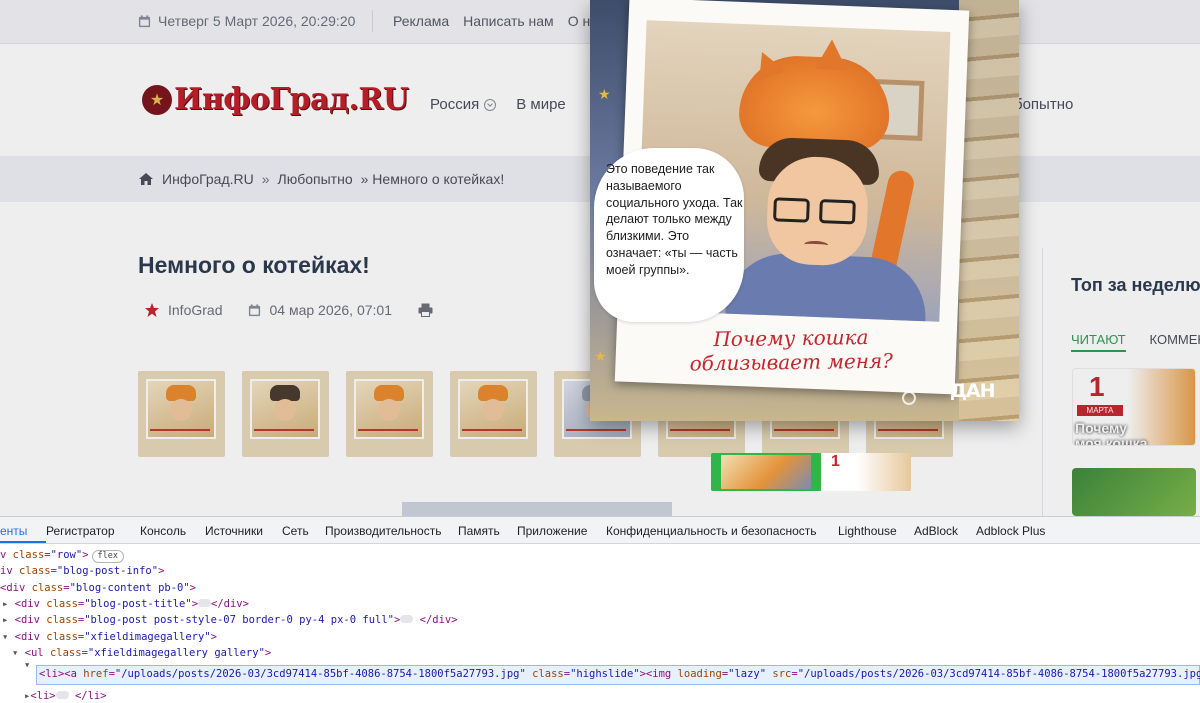 This screenshot has width=1200, height=703. I want to click on sidebar-tabs: ЧИТАЮТ КОММЕНТ, so click(1135, 342).